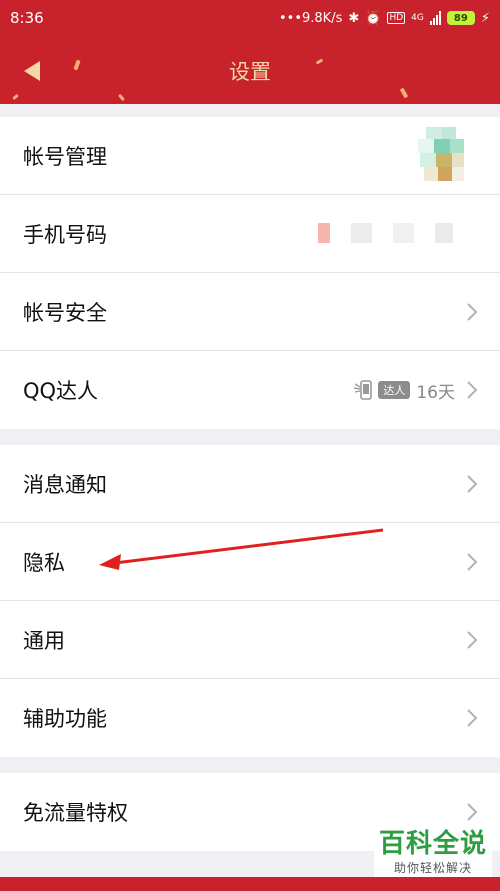 The image size is (500, 891). I want to click on row-account-security: 帐号安全, so click(250, 312).